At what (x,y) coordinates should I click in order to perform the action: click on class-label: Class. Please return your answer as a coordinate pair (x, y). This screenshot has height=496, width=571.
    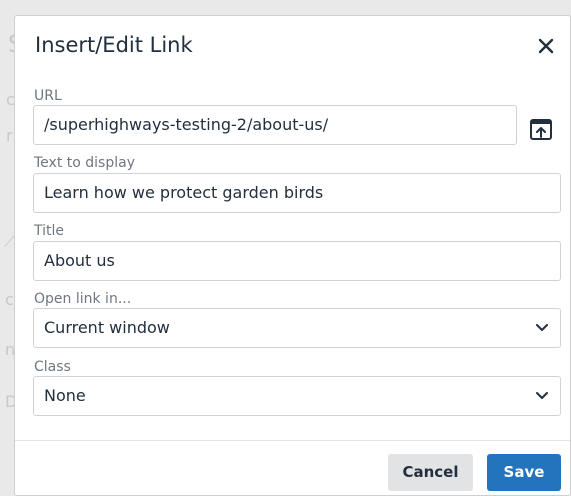
    Looking at the image, I should click on (52, 367).